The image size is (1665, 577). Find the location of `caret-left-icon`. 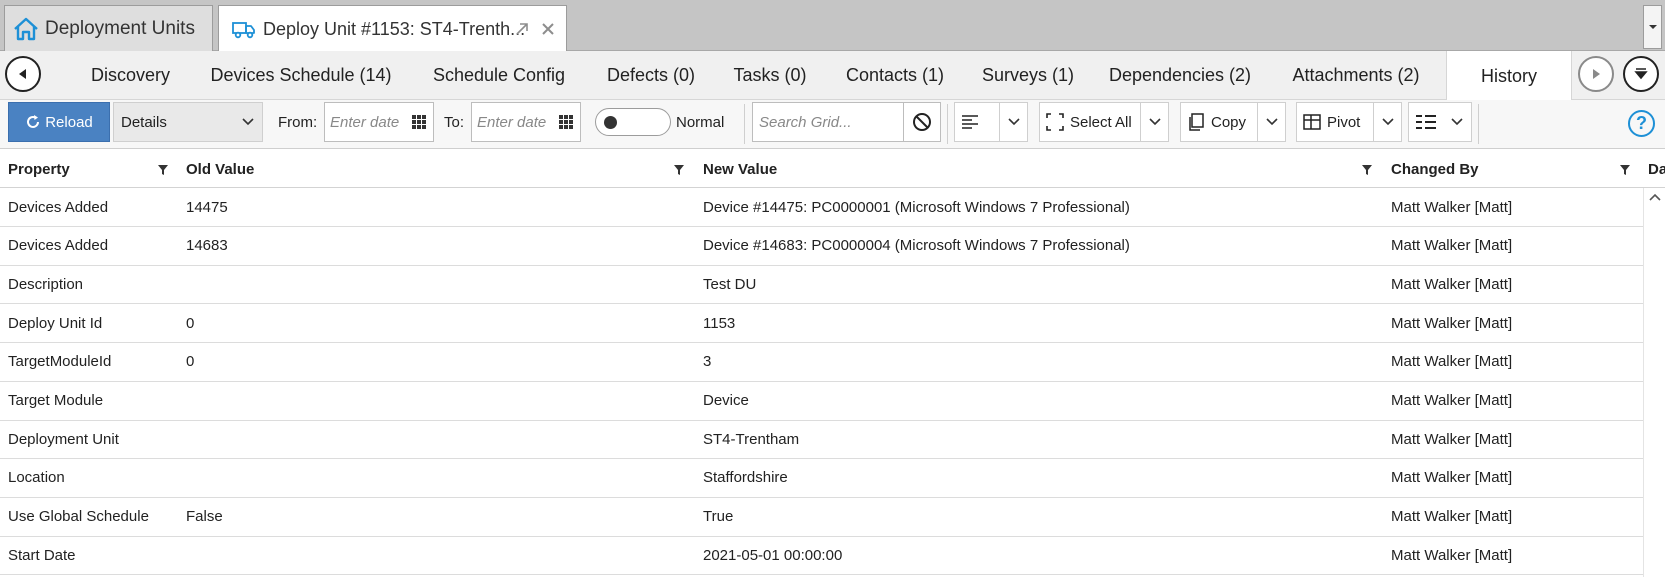

caret-left-icon is located at coordinates (22, 74).